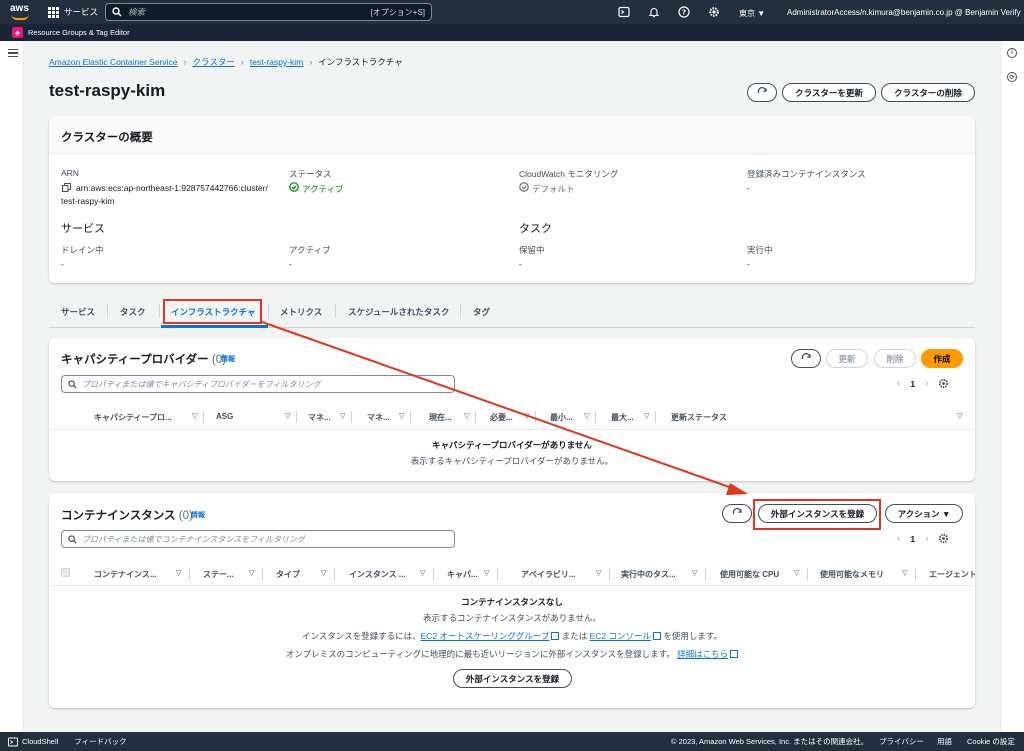 Image resolution: width=1024 pixels, height=751 pixels. I want to click on cloudshell-icon, so click(13, 741).